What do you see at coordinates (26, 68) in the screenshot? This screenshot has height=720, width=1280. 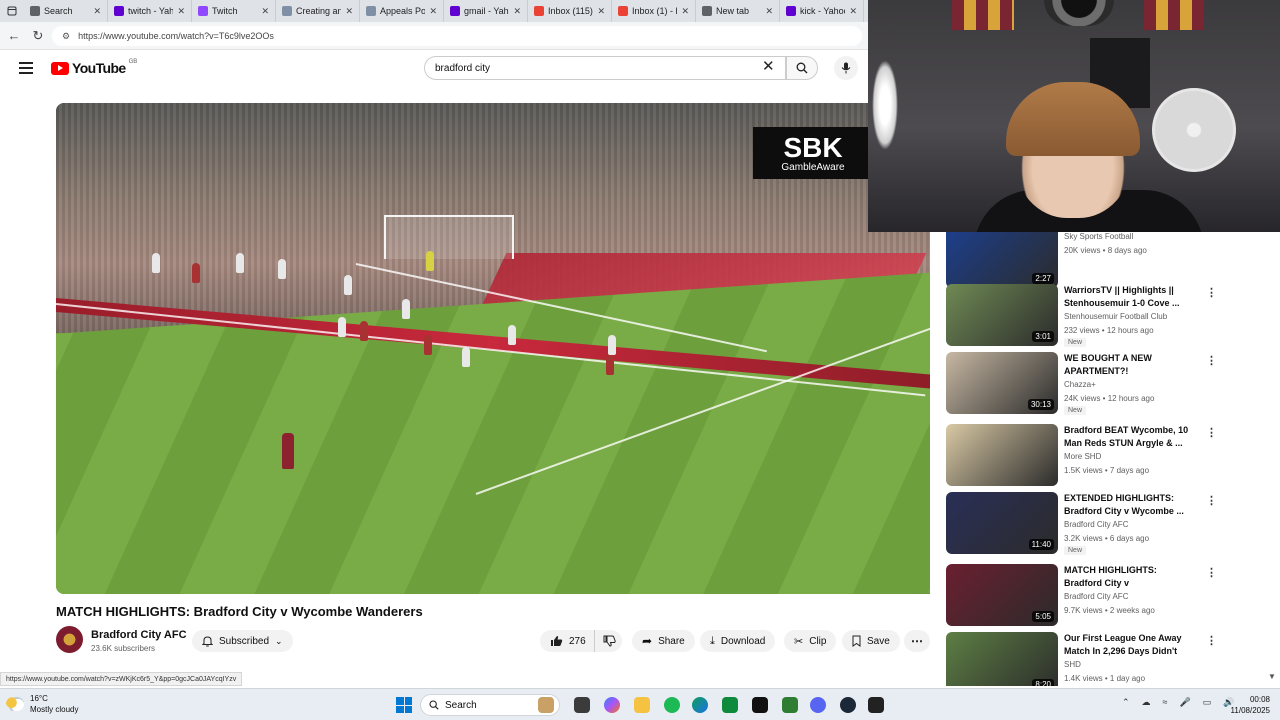 I see `menu-icon` at bounding box center [26, 68].